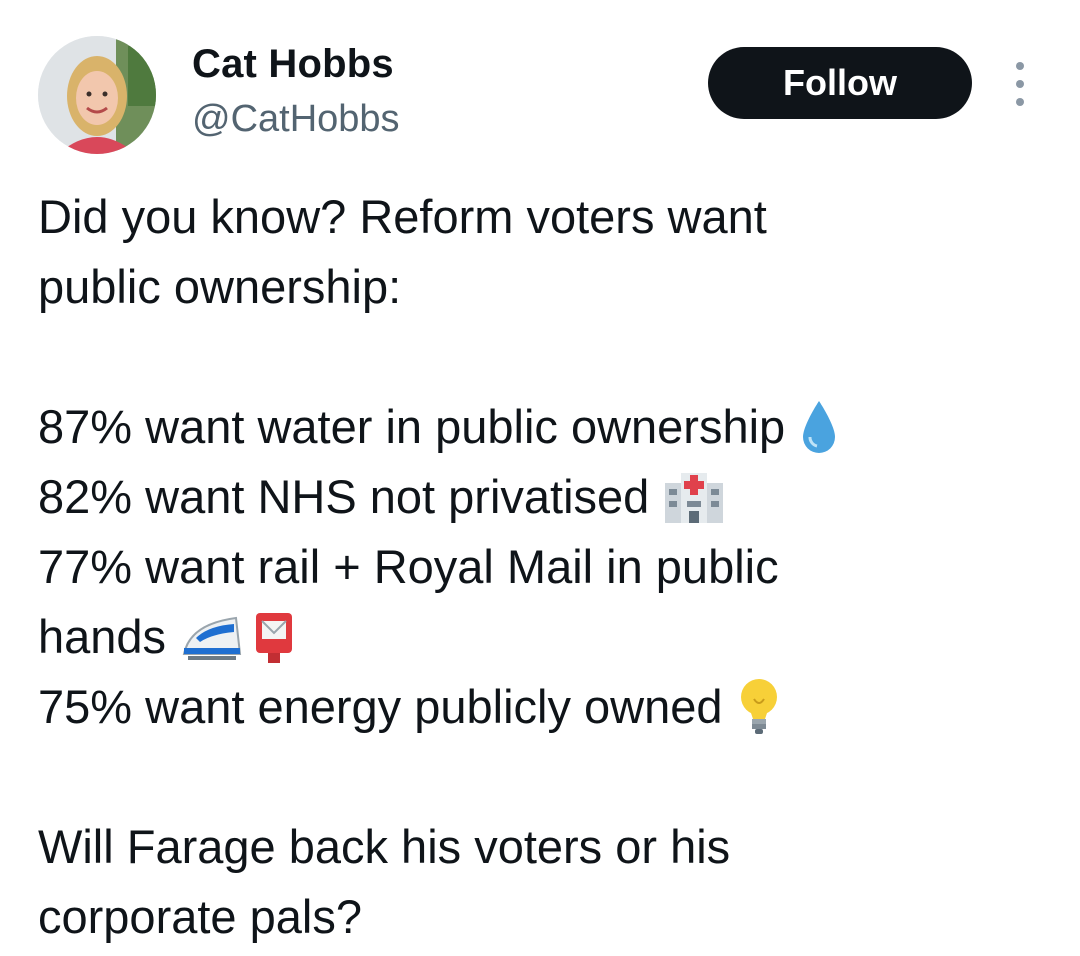  I want to click on light-bulb-emoji, so click(759, 707).